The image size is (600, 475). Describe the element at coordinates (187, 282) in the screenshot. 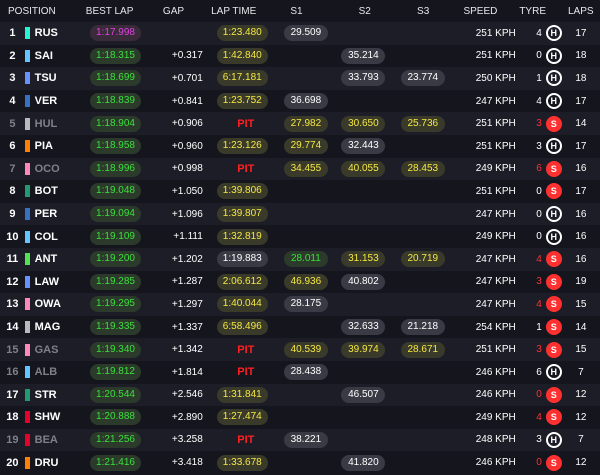

I see `gap: +1.287` at that location.